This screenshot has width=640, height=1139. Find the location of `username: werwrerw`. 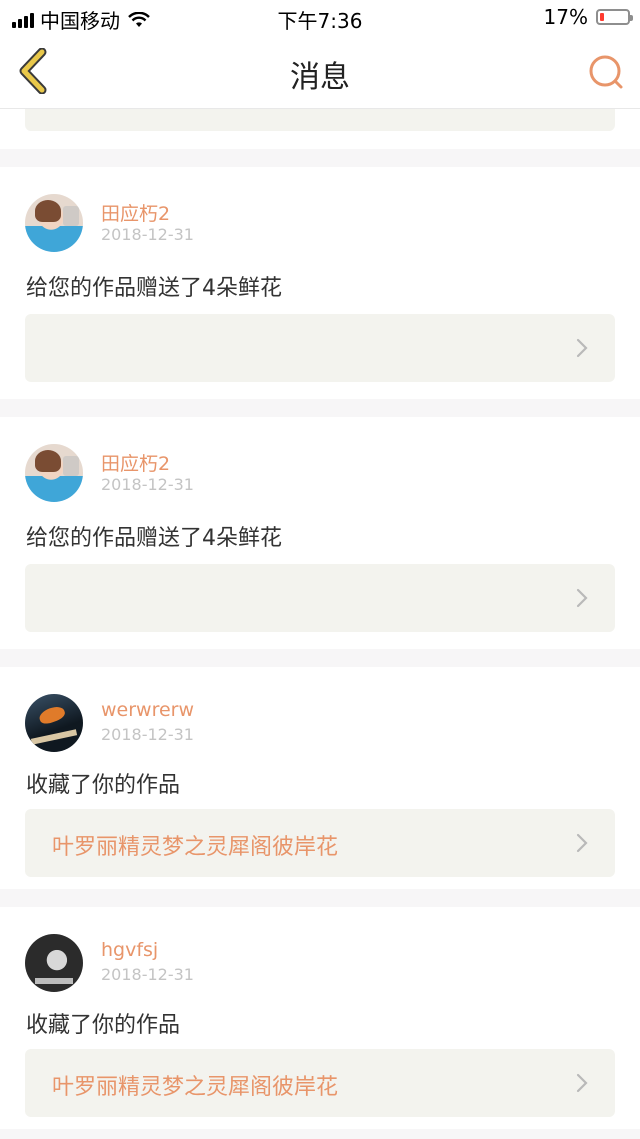

username: werwrerw is located at coordinates (147, 710).